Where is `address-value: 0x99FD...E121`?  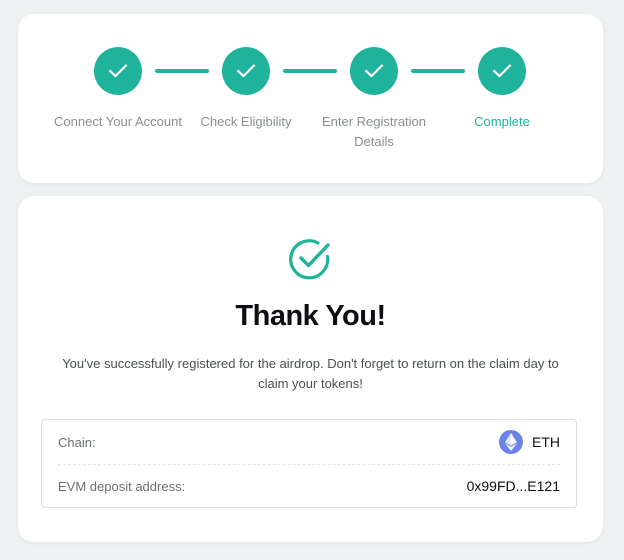
address-value: 0x99FD...E121 is located at coordinates (513, 486).